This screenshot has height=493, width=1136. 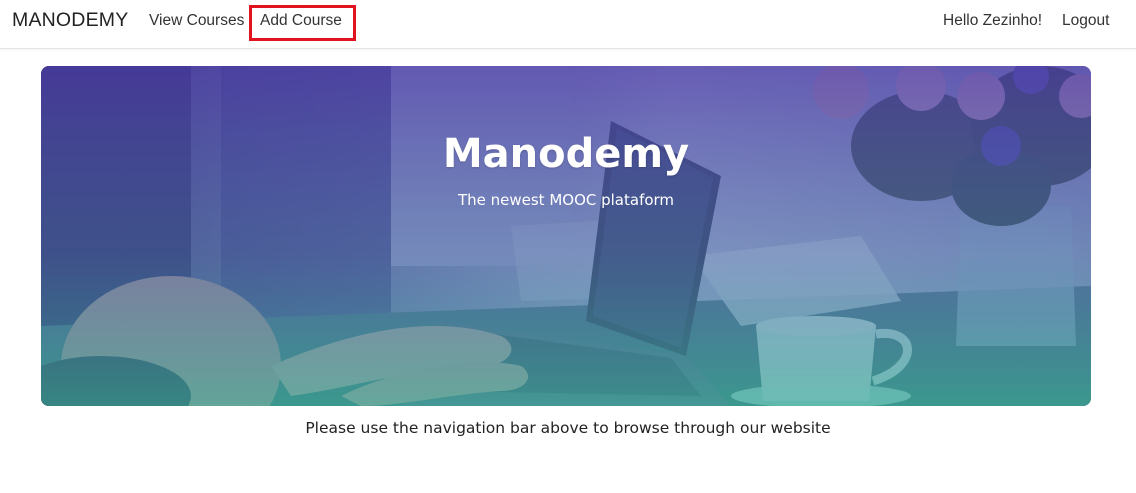 I want to click on brand-logo: MANODEMY, so click(x=70, y=20).